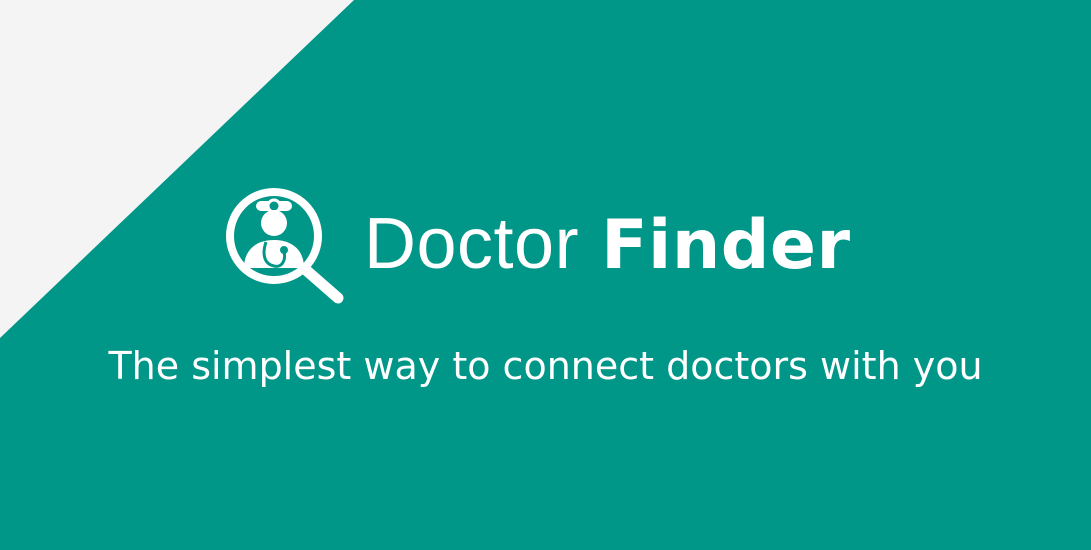  I want to click on brand-logo: Doctor Finder, so click(536, 244).